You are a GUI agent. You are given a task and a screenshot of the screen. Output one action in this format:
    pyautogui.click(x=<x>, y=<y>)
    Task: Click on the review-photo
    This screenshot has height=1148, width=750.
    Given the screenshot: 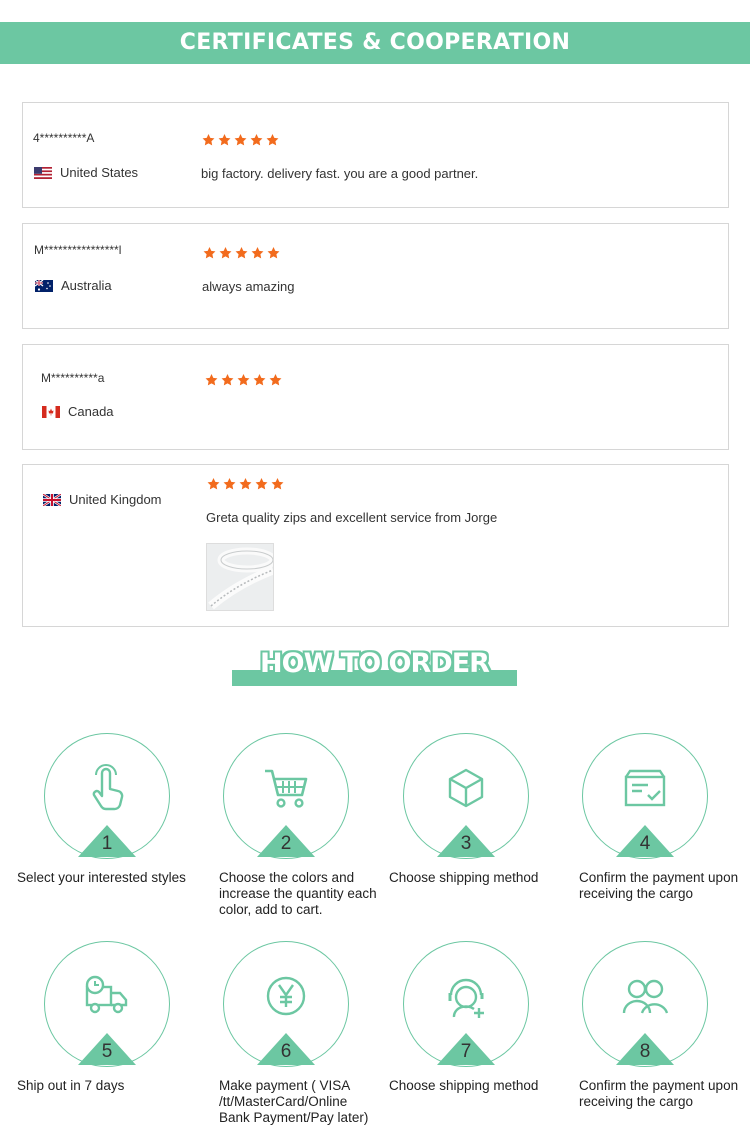 What is the action you would take?
    pyautogui.click(x=240, y=577)
    